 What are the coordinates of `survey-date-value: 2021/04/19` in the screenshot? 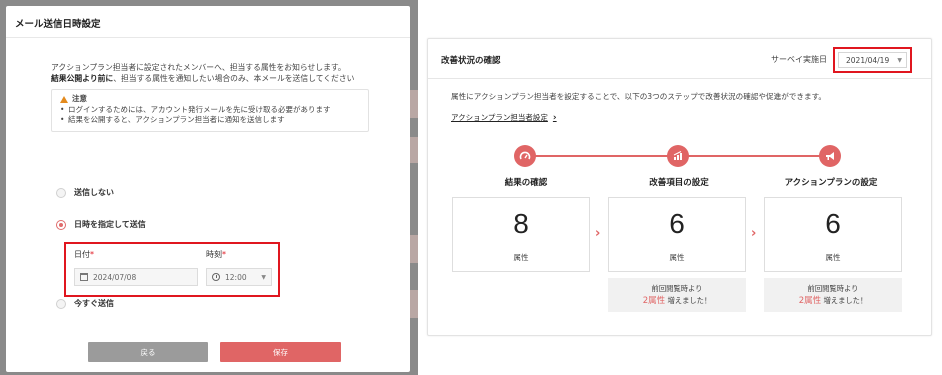 It's located at (868, 60).